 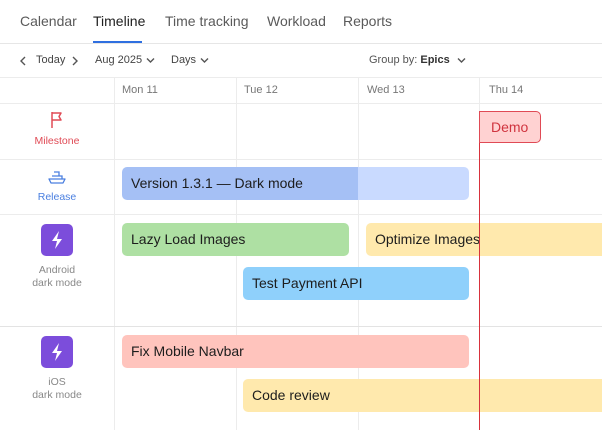 I want to click on tab-workload: Workload, so click(x=296, y=21).